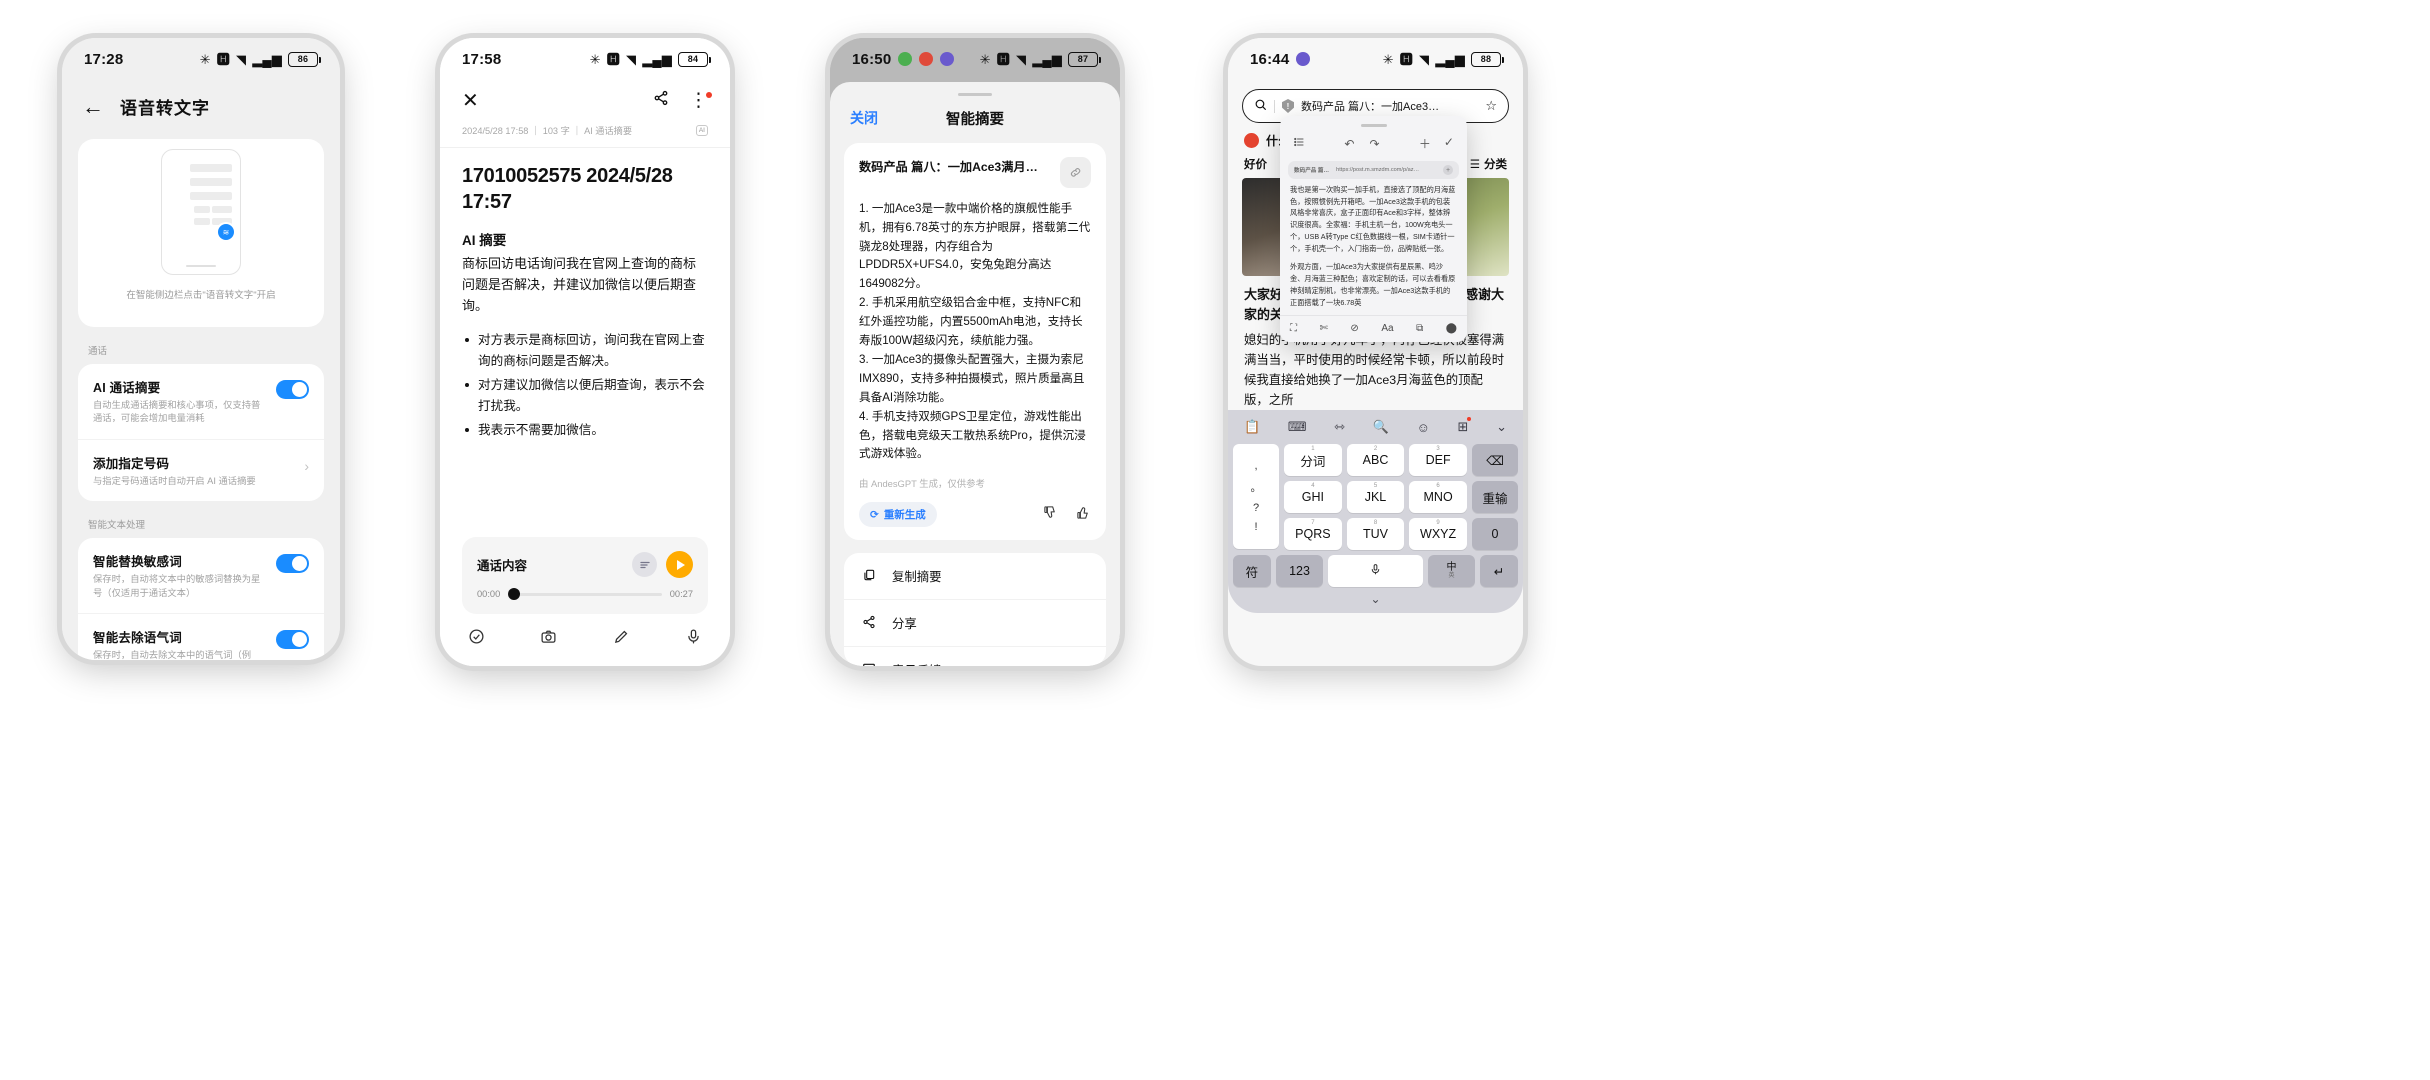  Describe the element at coordinates (864, 118) in the screenshot. I see `close-button: 关闭` at that location.